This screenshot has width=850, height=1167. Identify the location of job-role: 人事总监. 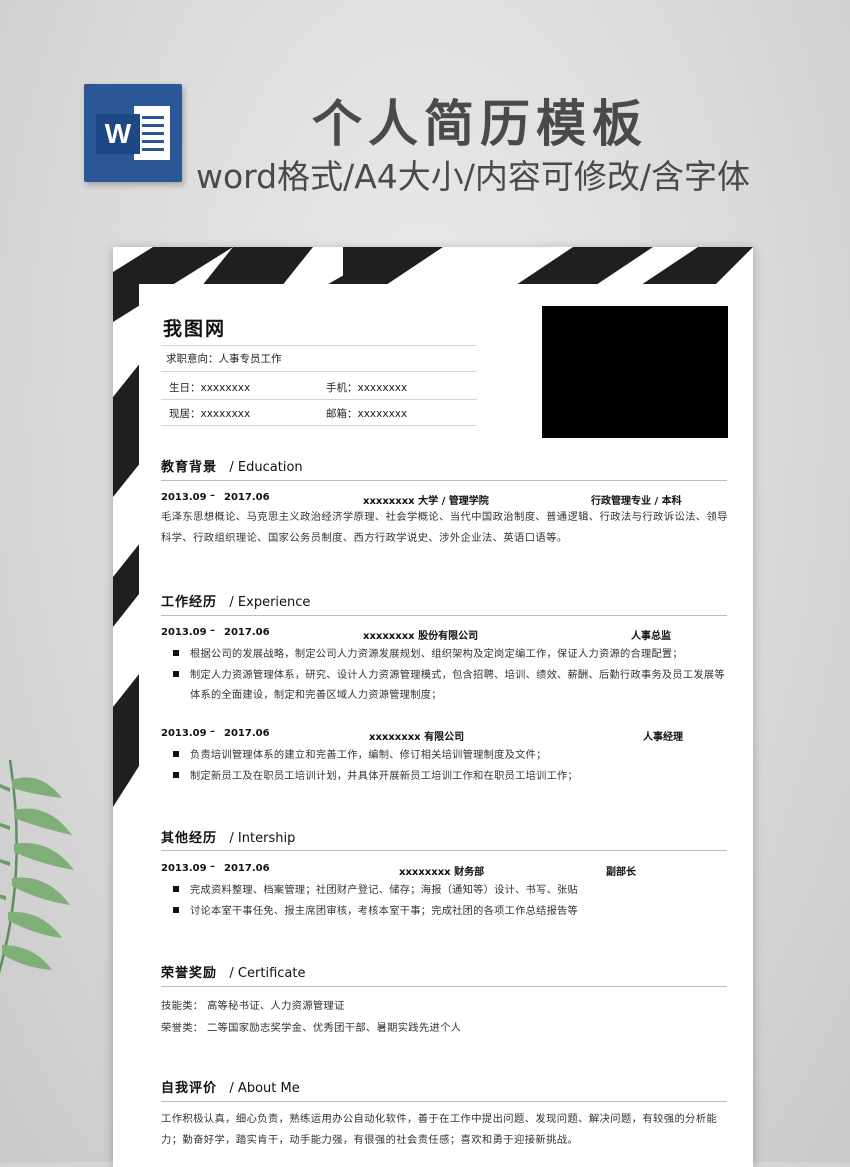
(651, 636).